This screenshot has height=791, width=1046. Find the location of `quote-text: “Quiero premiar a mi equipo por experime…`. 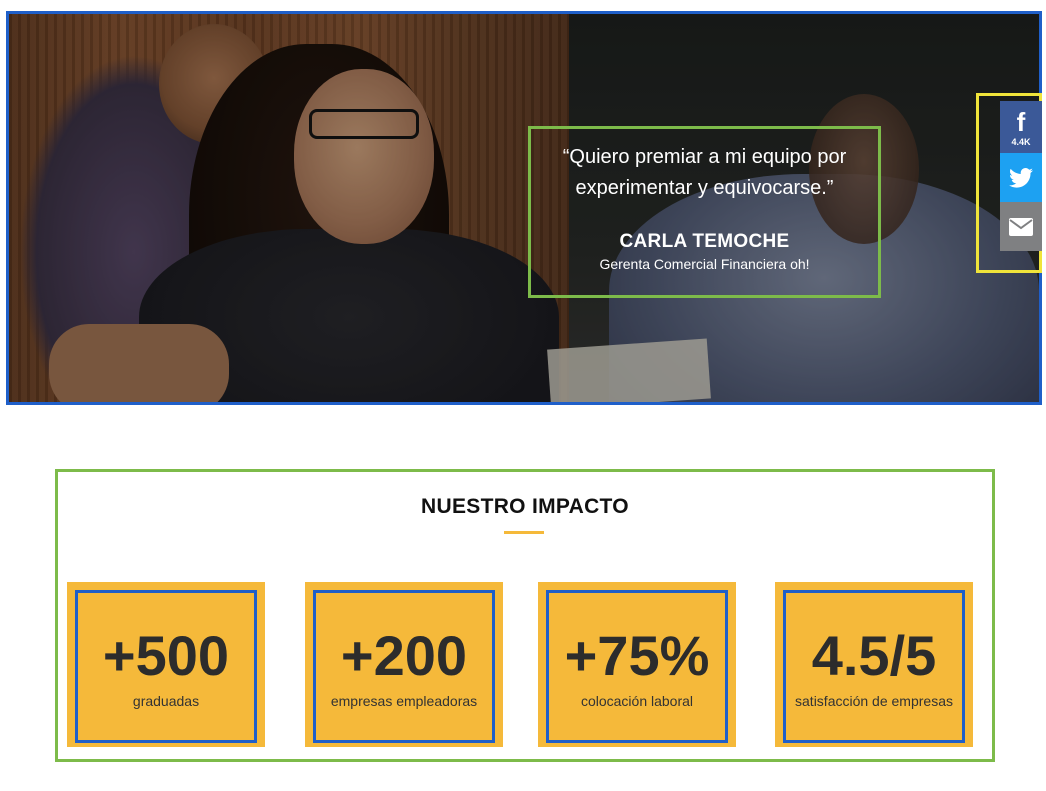

quote-text: “Quiero premiar a mi equipo por experime… is located at coordinates (704, 172).